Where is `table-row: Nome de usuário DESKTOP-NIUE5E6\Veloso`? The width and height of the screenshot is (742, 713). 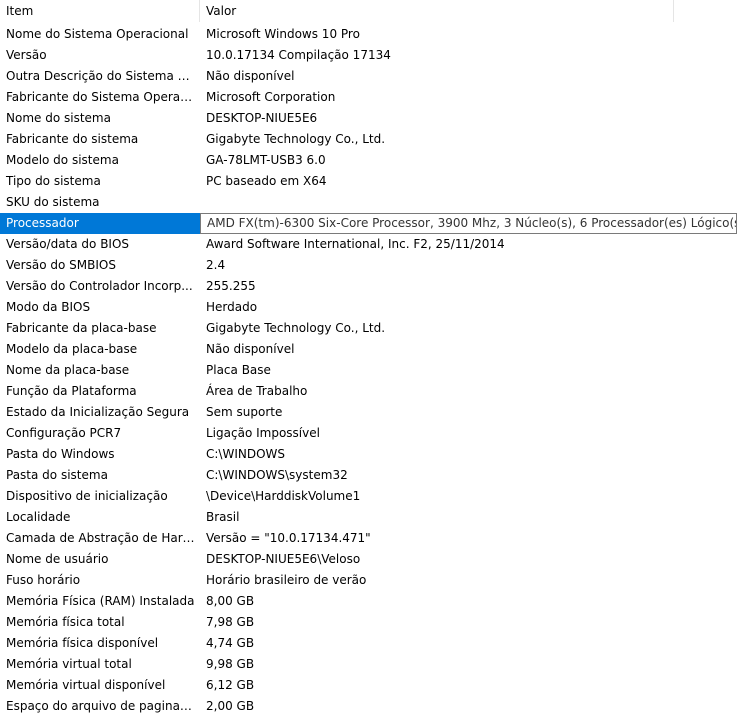 table-row: Nome de usuário DESKTOP-NIUE5E6\Veloso is located at coordinates (371, 559).